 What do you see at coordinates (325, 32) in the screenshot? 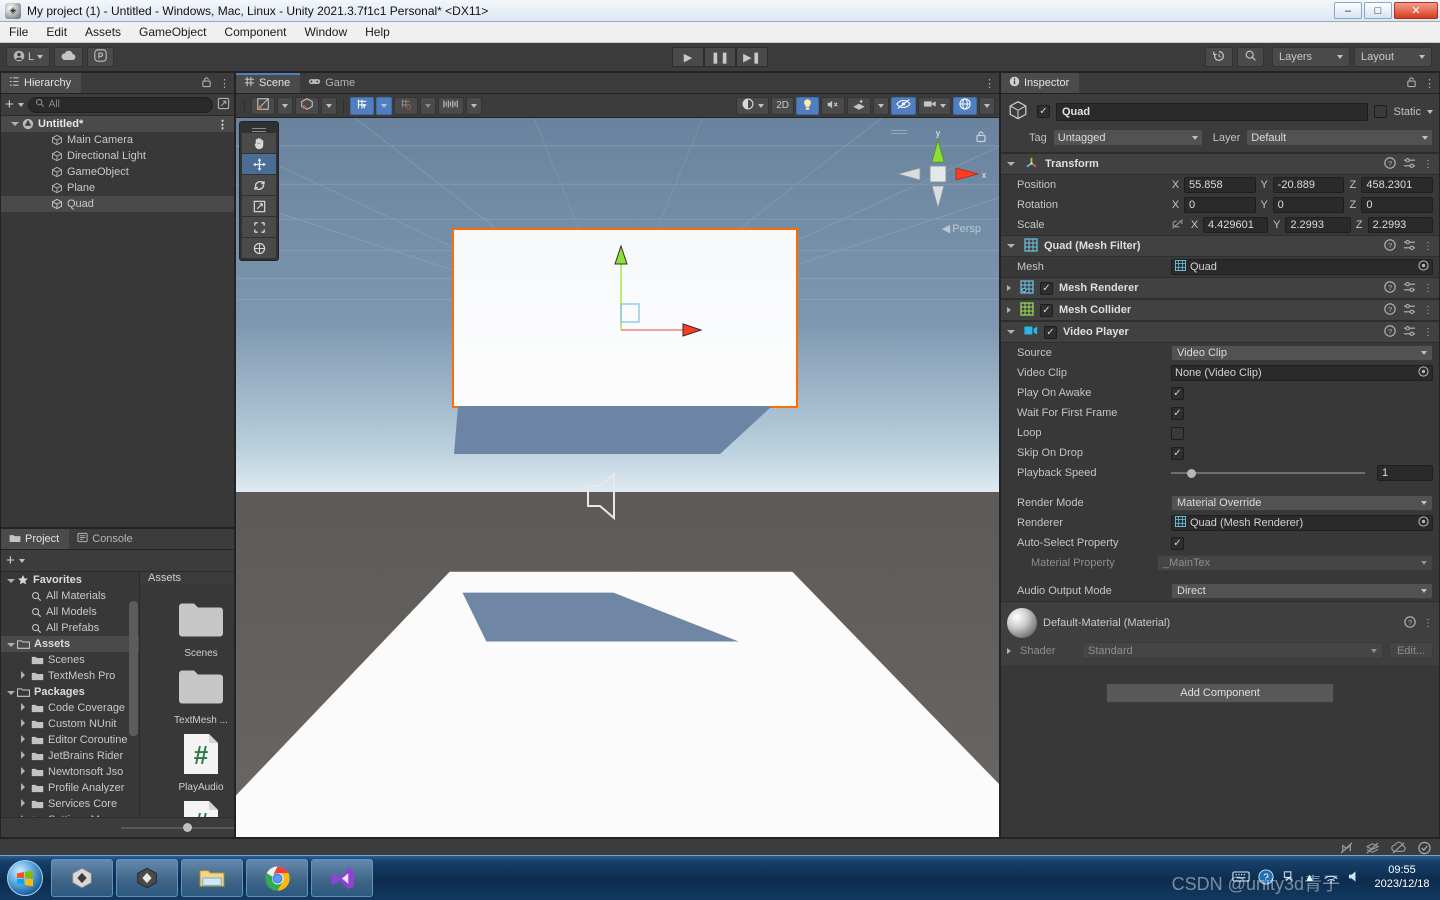
I see `menu-item-window: Window` at bounding box center [325, 32].